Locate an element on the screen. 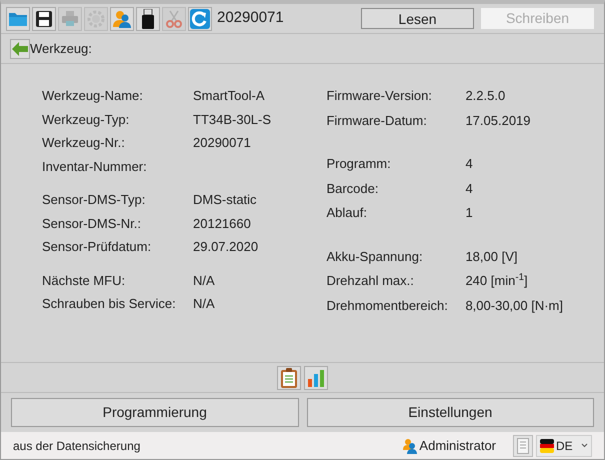 This screenshot has width=605, height=460. field-value: SmartTool-A is located at coordinates (229, 96).